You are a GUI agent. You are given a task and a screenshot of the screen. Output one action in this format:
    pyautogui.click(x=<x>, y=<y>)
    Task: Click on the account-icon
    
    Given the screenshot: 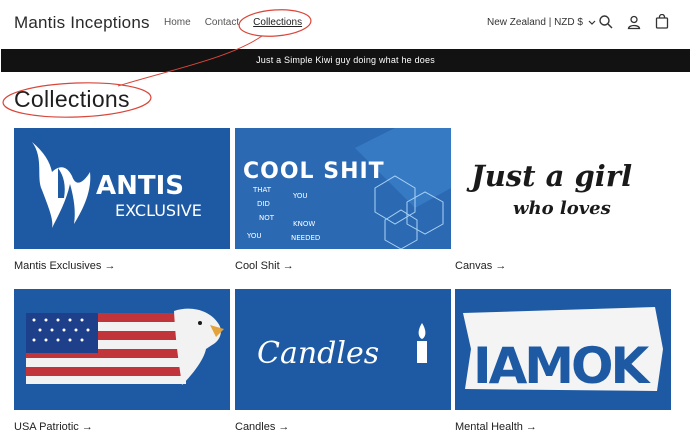 What is the action you would take?
    pyautogui.click(x=634, y=22)
    